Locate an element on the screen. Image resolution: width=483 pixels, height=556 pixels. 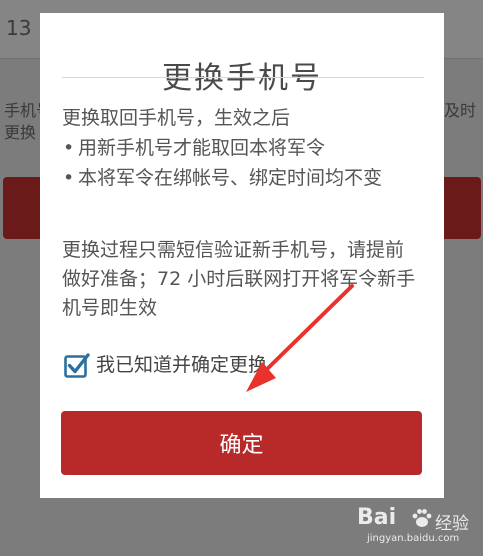
list-item-text: 用新手机号才能取回本将军令 is located at coordinates (202, 148).